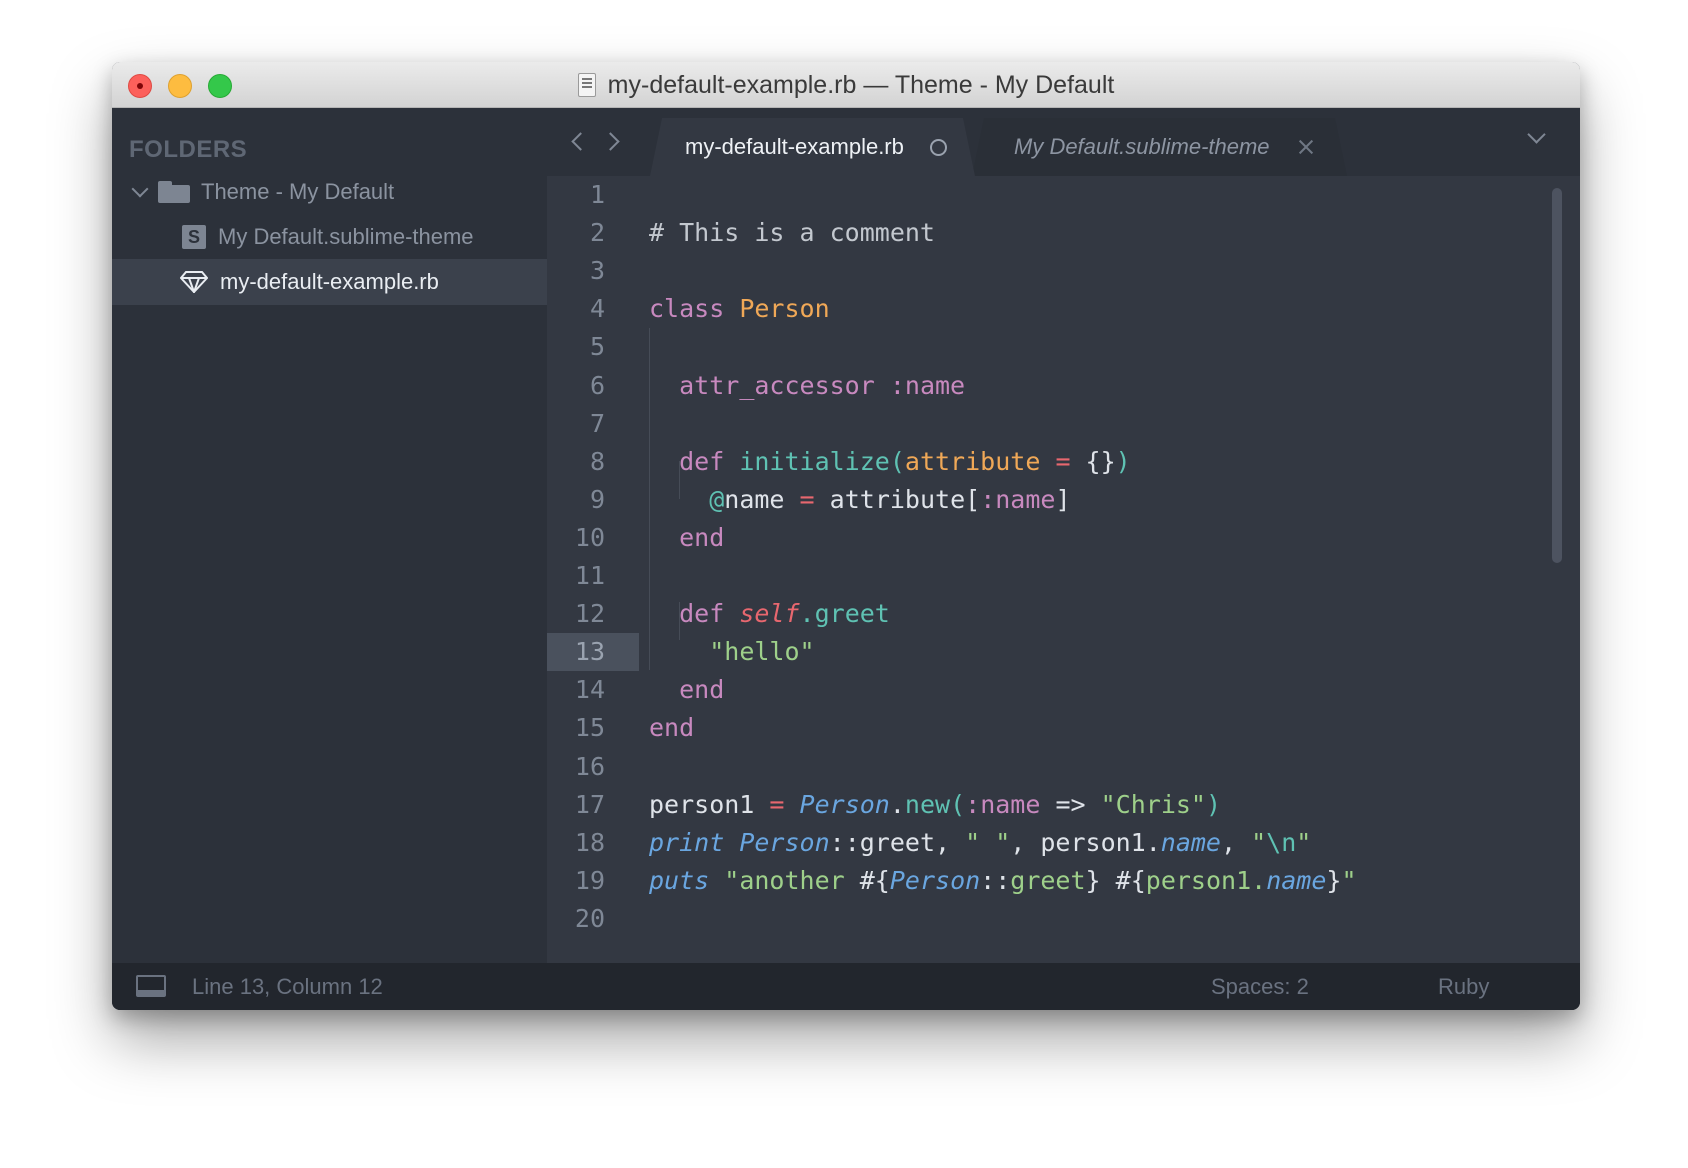 The width and height of the screenshot is (1688, 1168). Describe the element at coordinates (995, 880) in the screenshot. I see `code-token: ::` at that location.